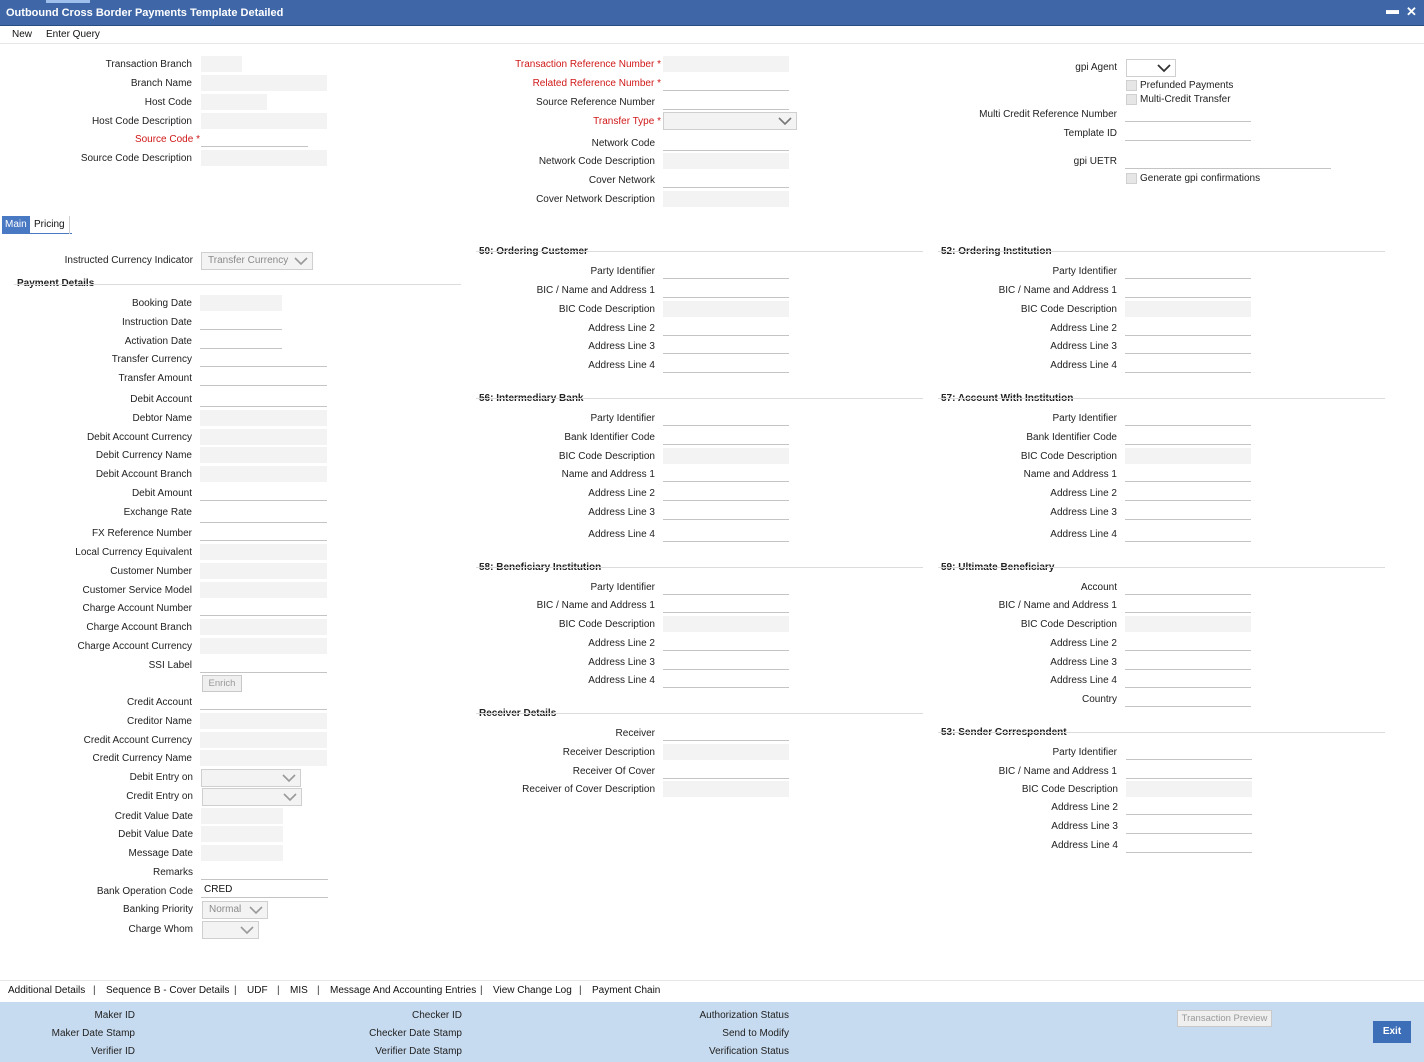 The image size is (1424, 1062). What do you see at coordinates (263, 590) in the screenshot?
I see `customer-service-model-field` at bounding box center [263, 590].